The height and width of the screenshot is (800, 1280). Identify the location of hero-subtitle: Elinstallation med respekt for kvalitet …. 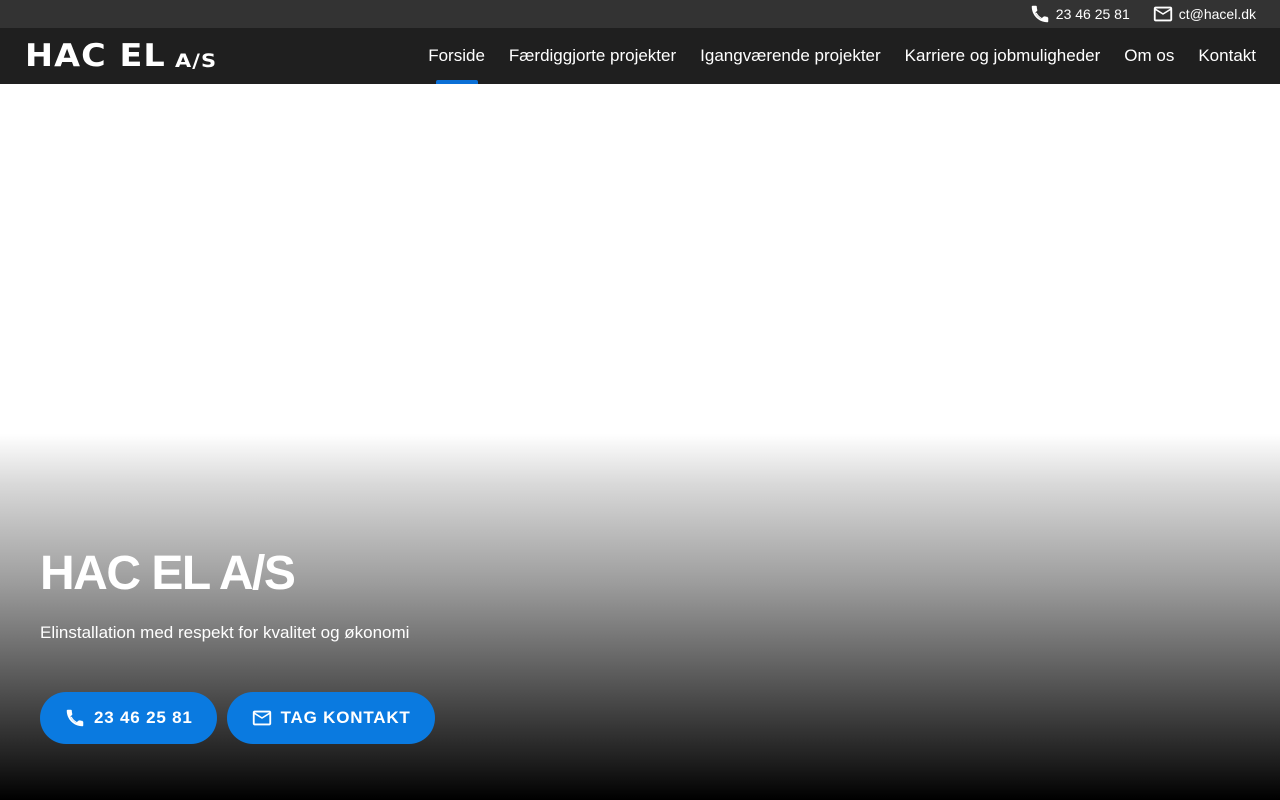
(225, 632).